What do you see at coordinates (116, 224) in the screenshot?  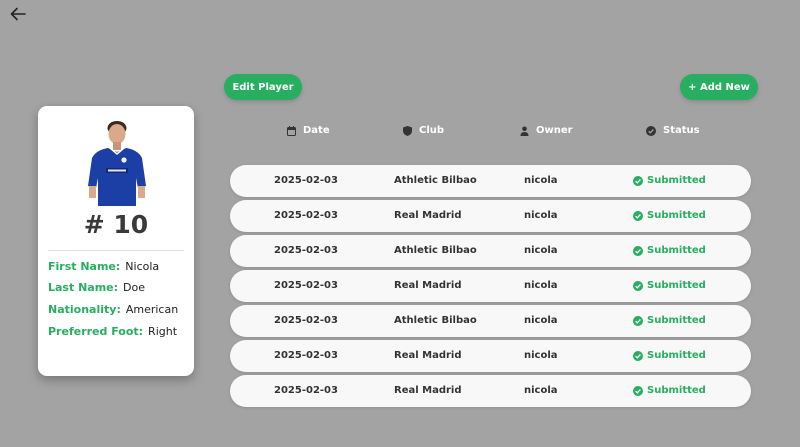 I see `player-number: # 10` at bounding box center [116, 224].